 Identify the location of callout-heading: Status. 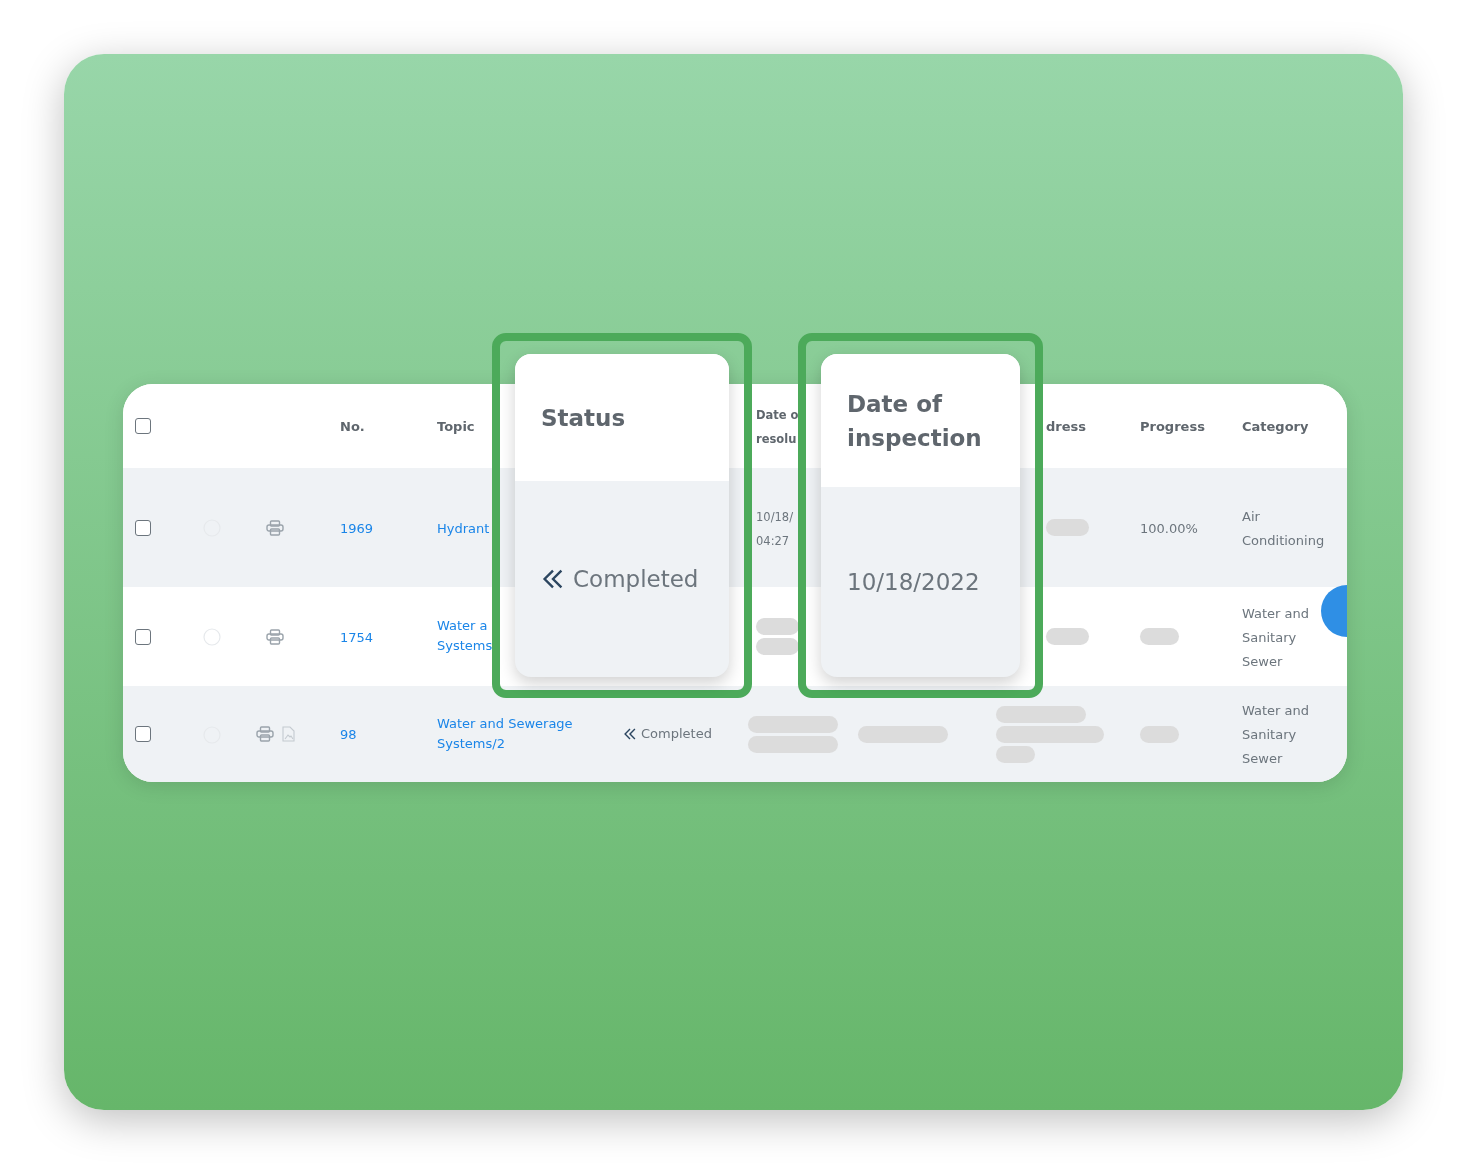
(583, 418).